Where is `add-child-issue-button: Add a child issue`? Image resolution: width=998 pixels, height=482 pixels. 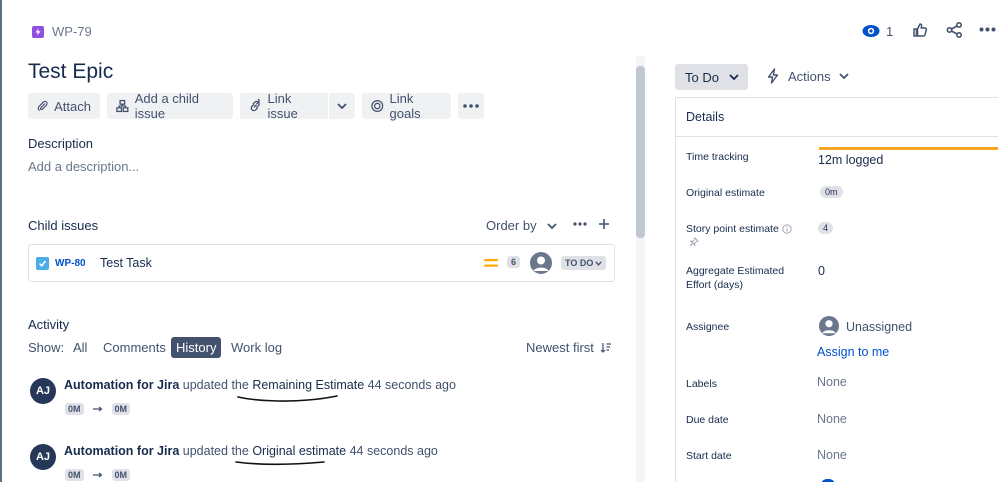 add-child-issue-button: Add a child issue is located at coordinates (170, 106).